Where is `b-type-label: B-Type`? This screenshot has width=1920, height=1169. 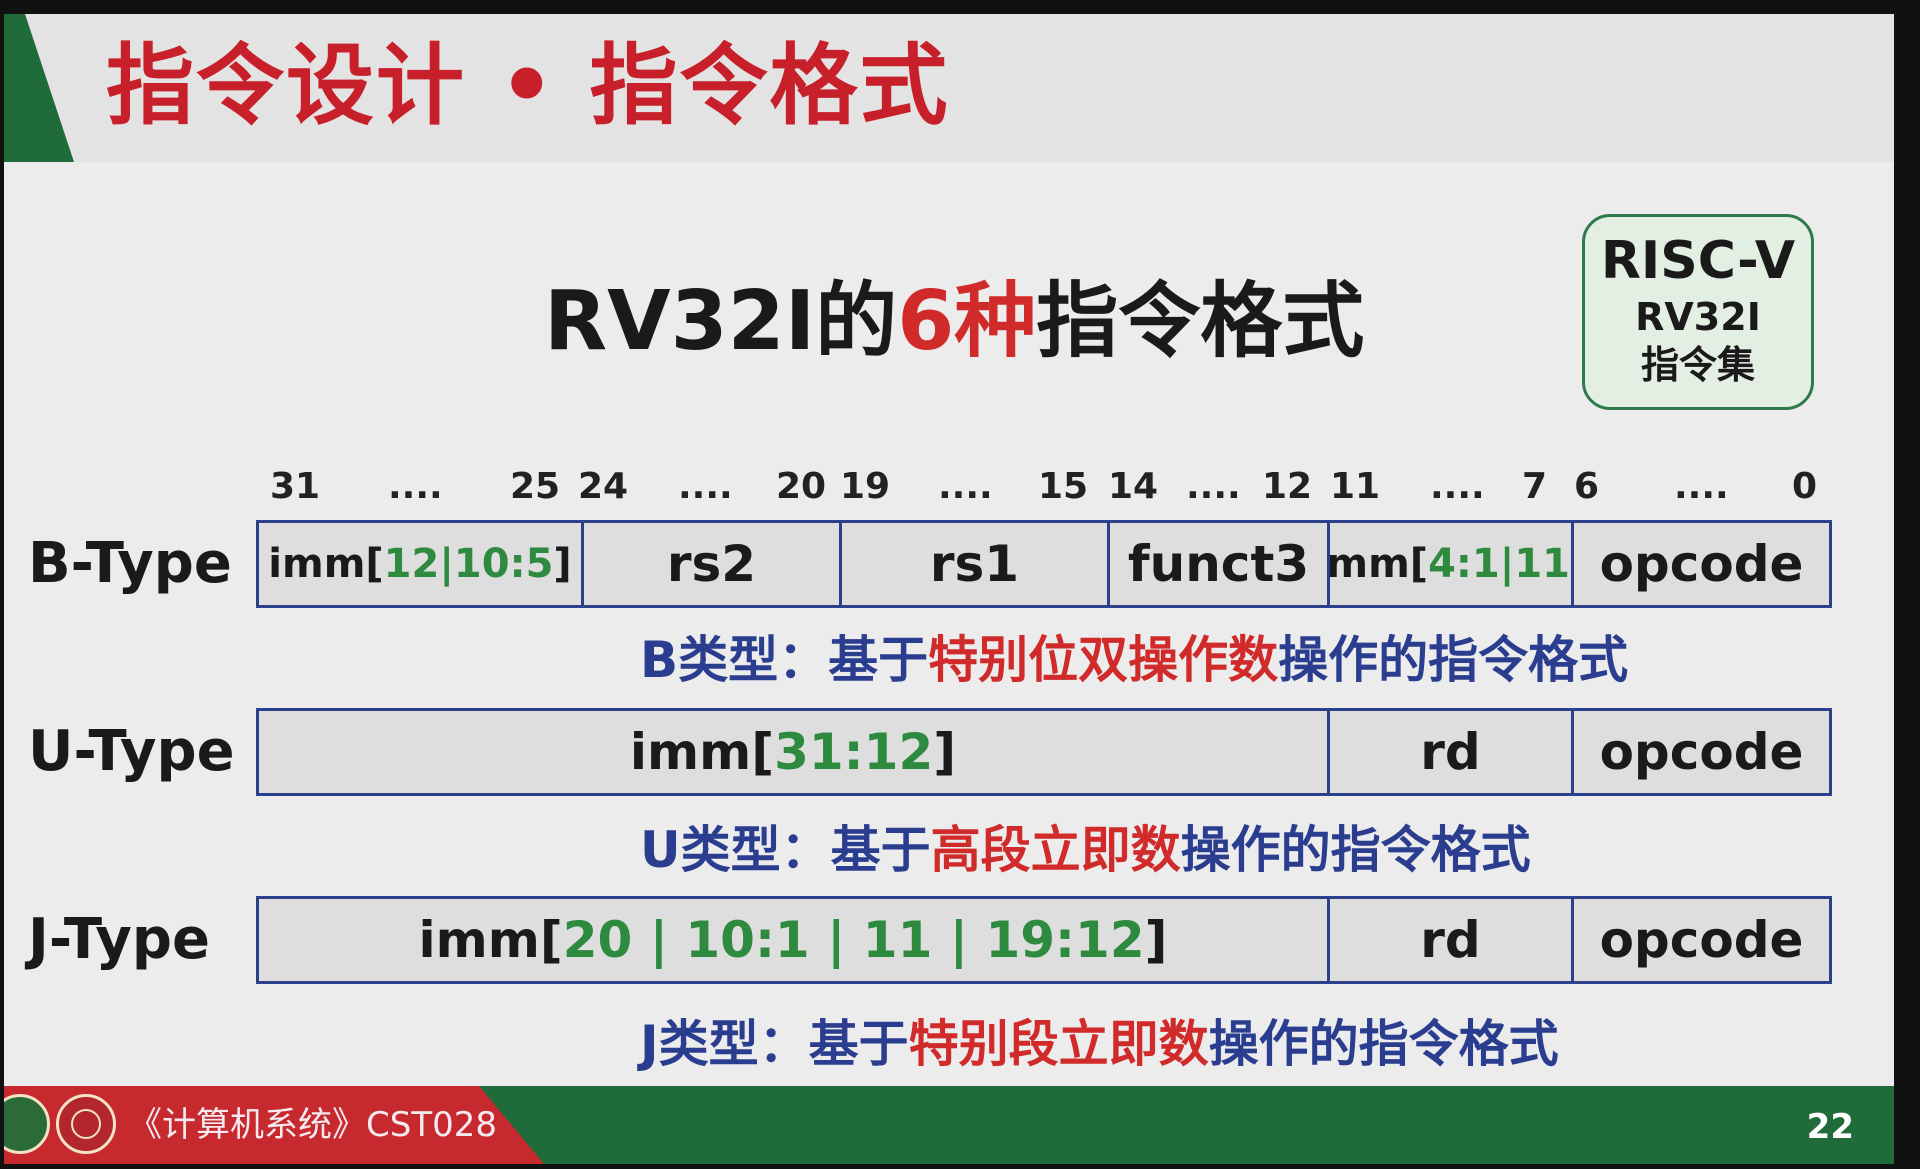 b-type-label: B-Type is located at coordinates (130, 563).